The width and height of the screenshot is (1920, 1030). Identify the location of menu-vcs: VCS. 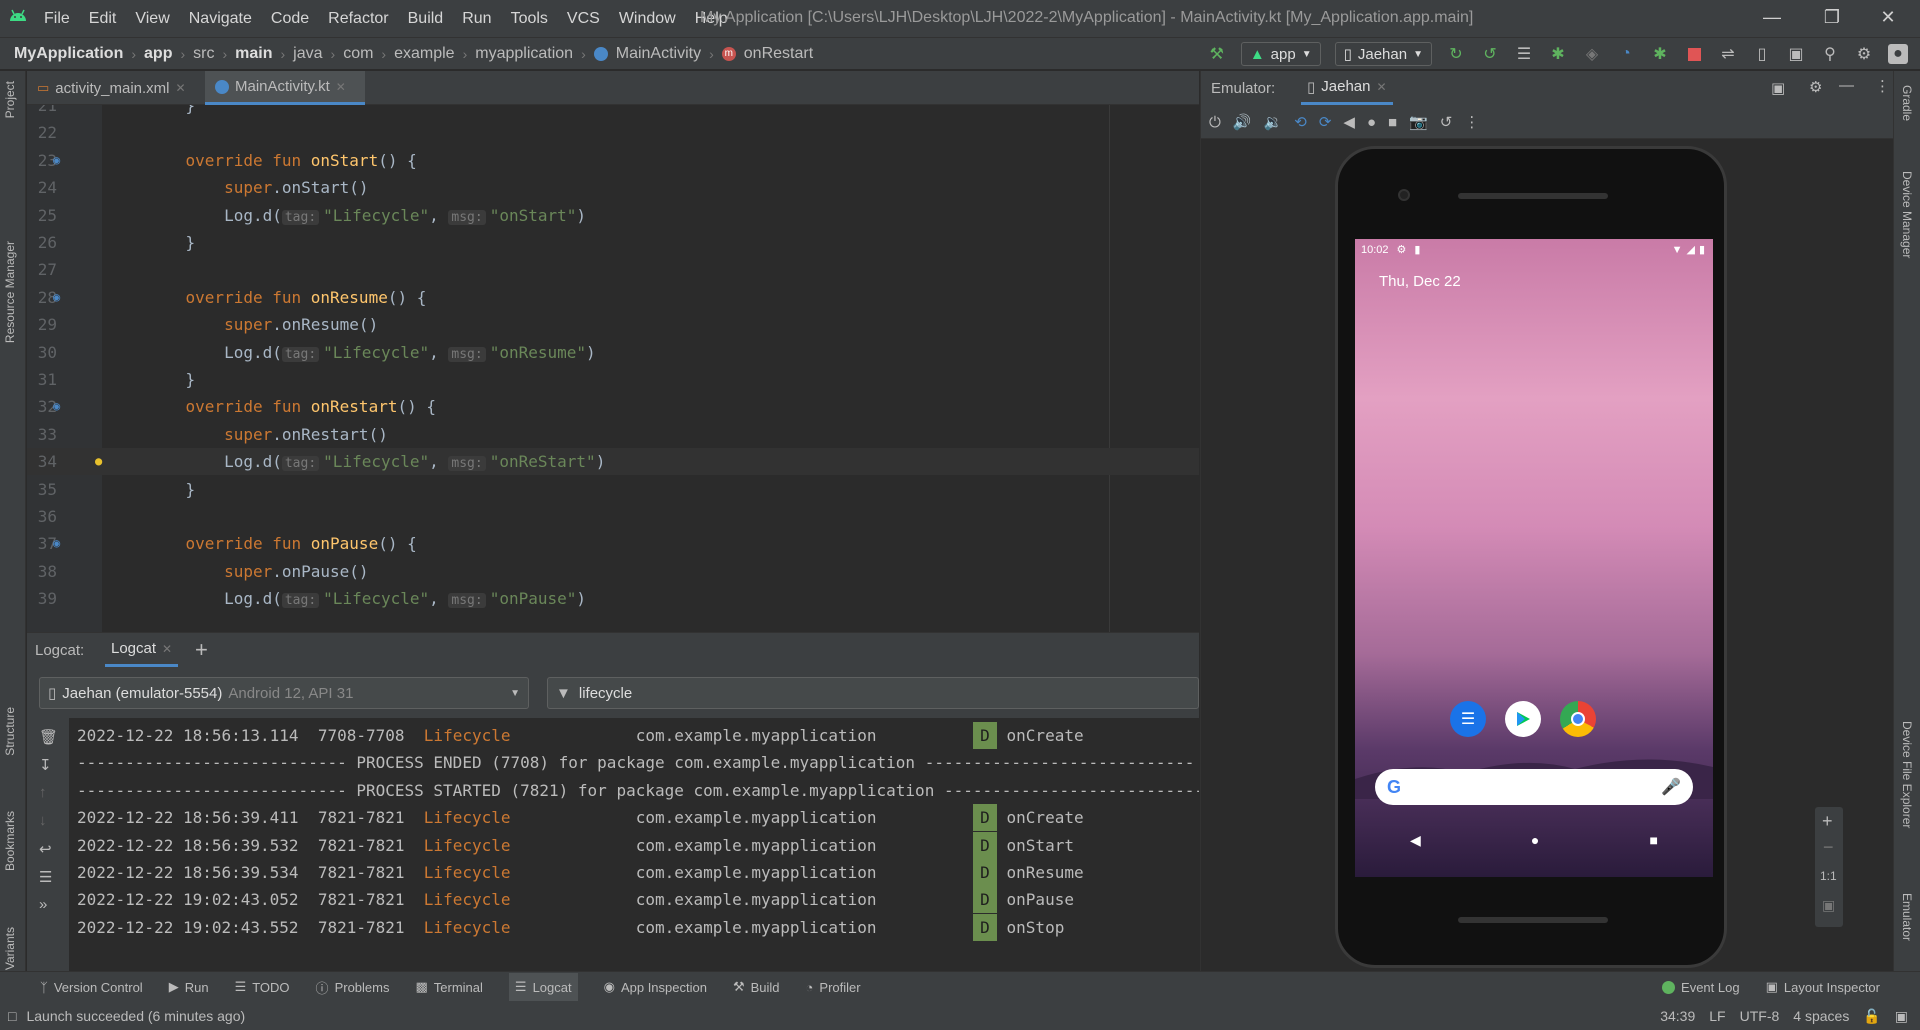
(583, 19).